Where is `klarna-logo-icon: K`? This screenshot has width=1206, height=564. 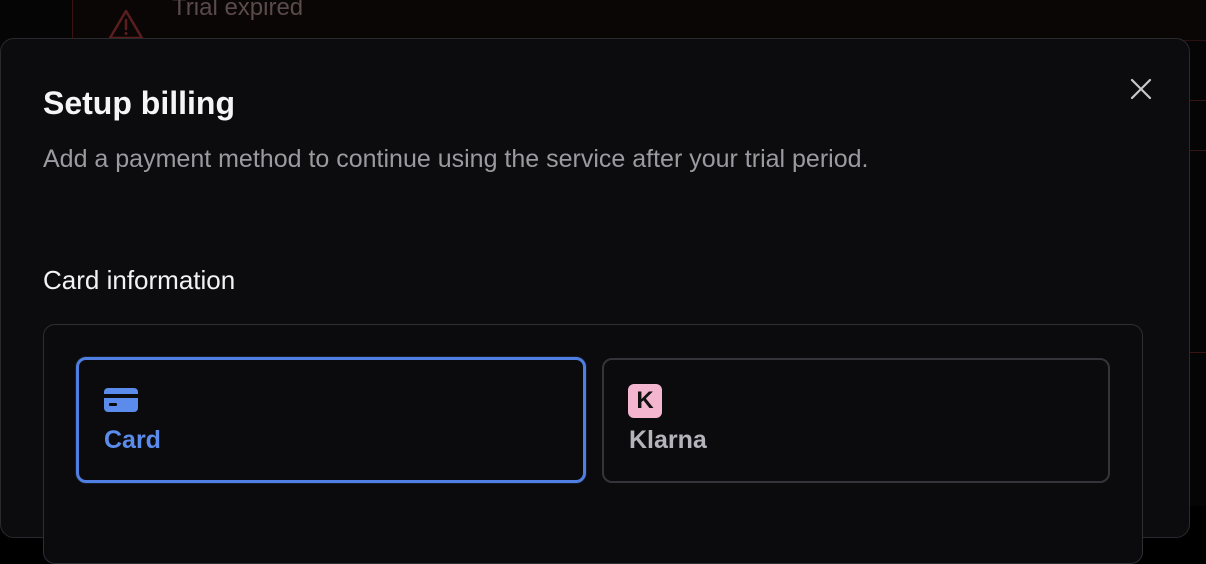 klarna-logo-icon: K is located at coordinates (645, 401).